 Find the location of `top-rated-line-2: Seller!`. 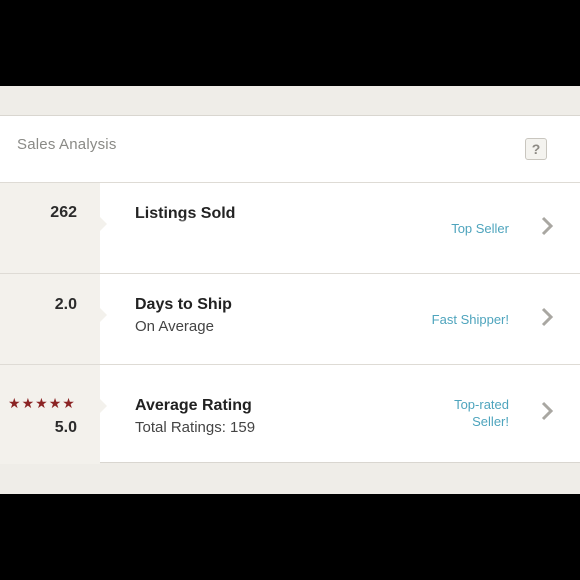

top-rated-line-2: Seller! is located at coordinates (490, 421).